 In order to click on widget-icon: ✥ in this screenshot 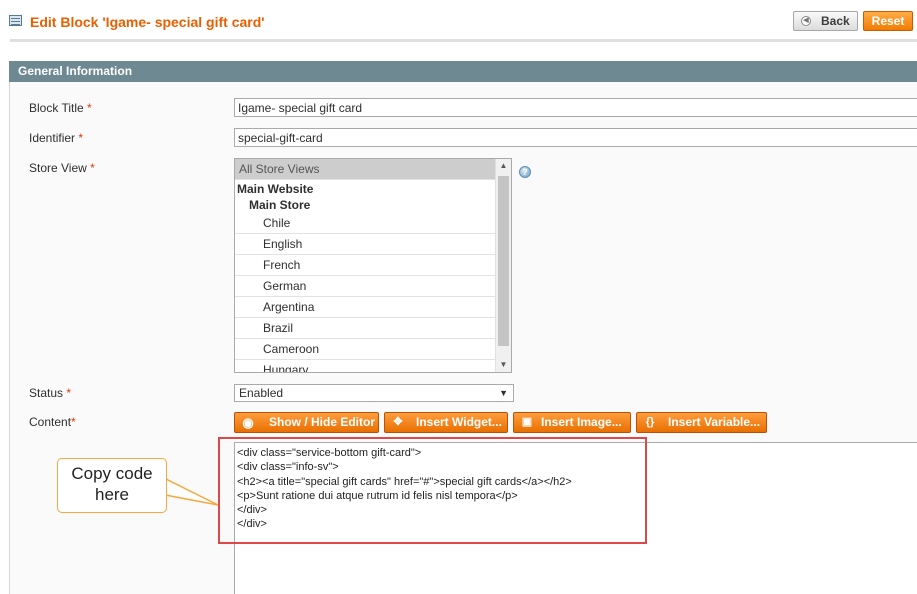, I will do `click(398, 422)`.